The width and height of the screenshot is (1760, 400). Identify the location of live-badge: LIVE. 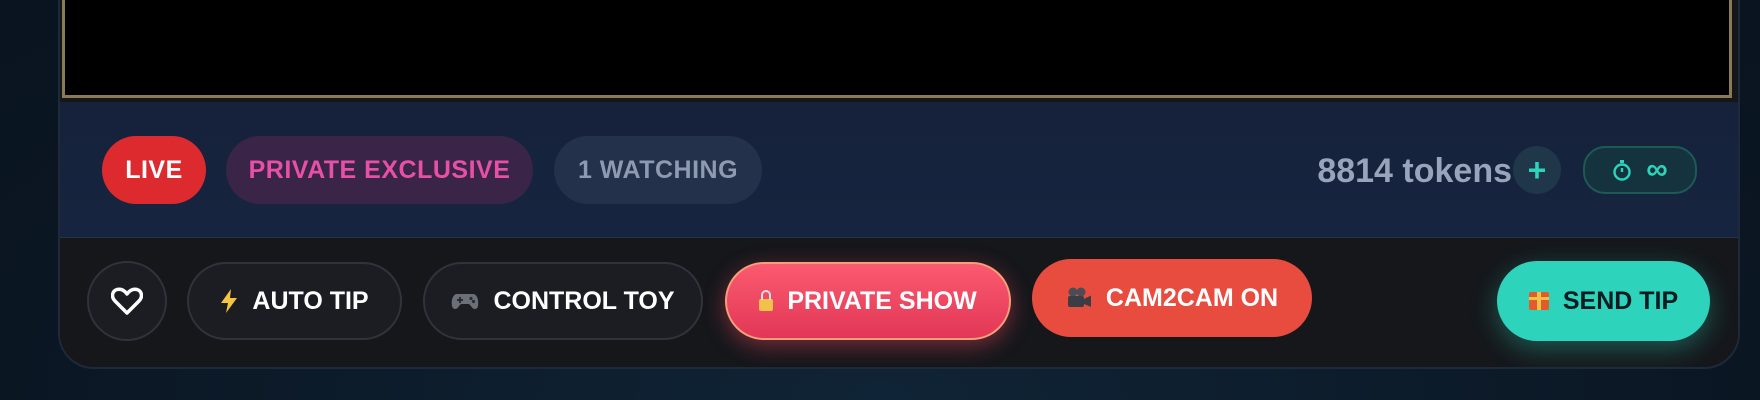
(154, 170).